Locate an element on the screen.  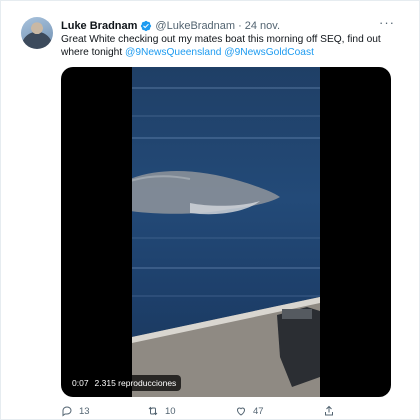
share-button is located at coordinates (329, 411).